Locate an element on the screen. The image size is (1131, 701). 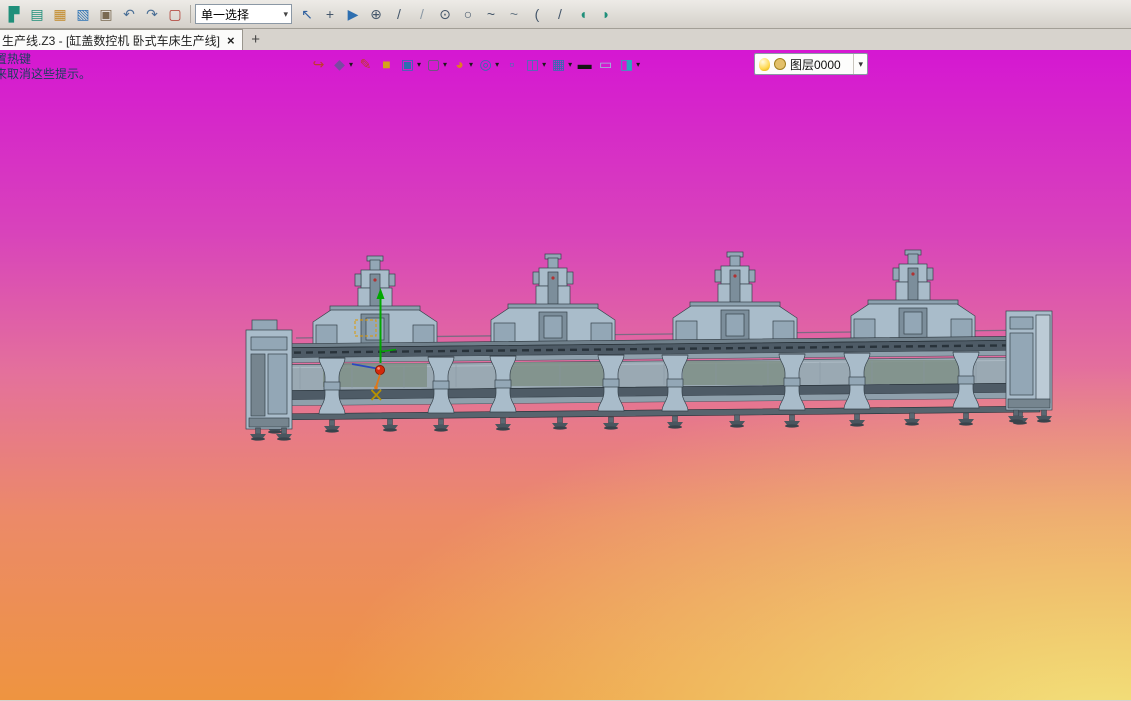
main-toolbar: ▛ ▤ ▦ ▧ ▣ ↶ ↷ ▢ 单一选择 ▾ ↖ + ▶ ⊕ / / ⊙ ○ ~ ~(/ ◖ ◗ is located at coordinates (565, 14).